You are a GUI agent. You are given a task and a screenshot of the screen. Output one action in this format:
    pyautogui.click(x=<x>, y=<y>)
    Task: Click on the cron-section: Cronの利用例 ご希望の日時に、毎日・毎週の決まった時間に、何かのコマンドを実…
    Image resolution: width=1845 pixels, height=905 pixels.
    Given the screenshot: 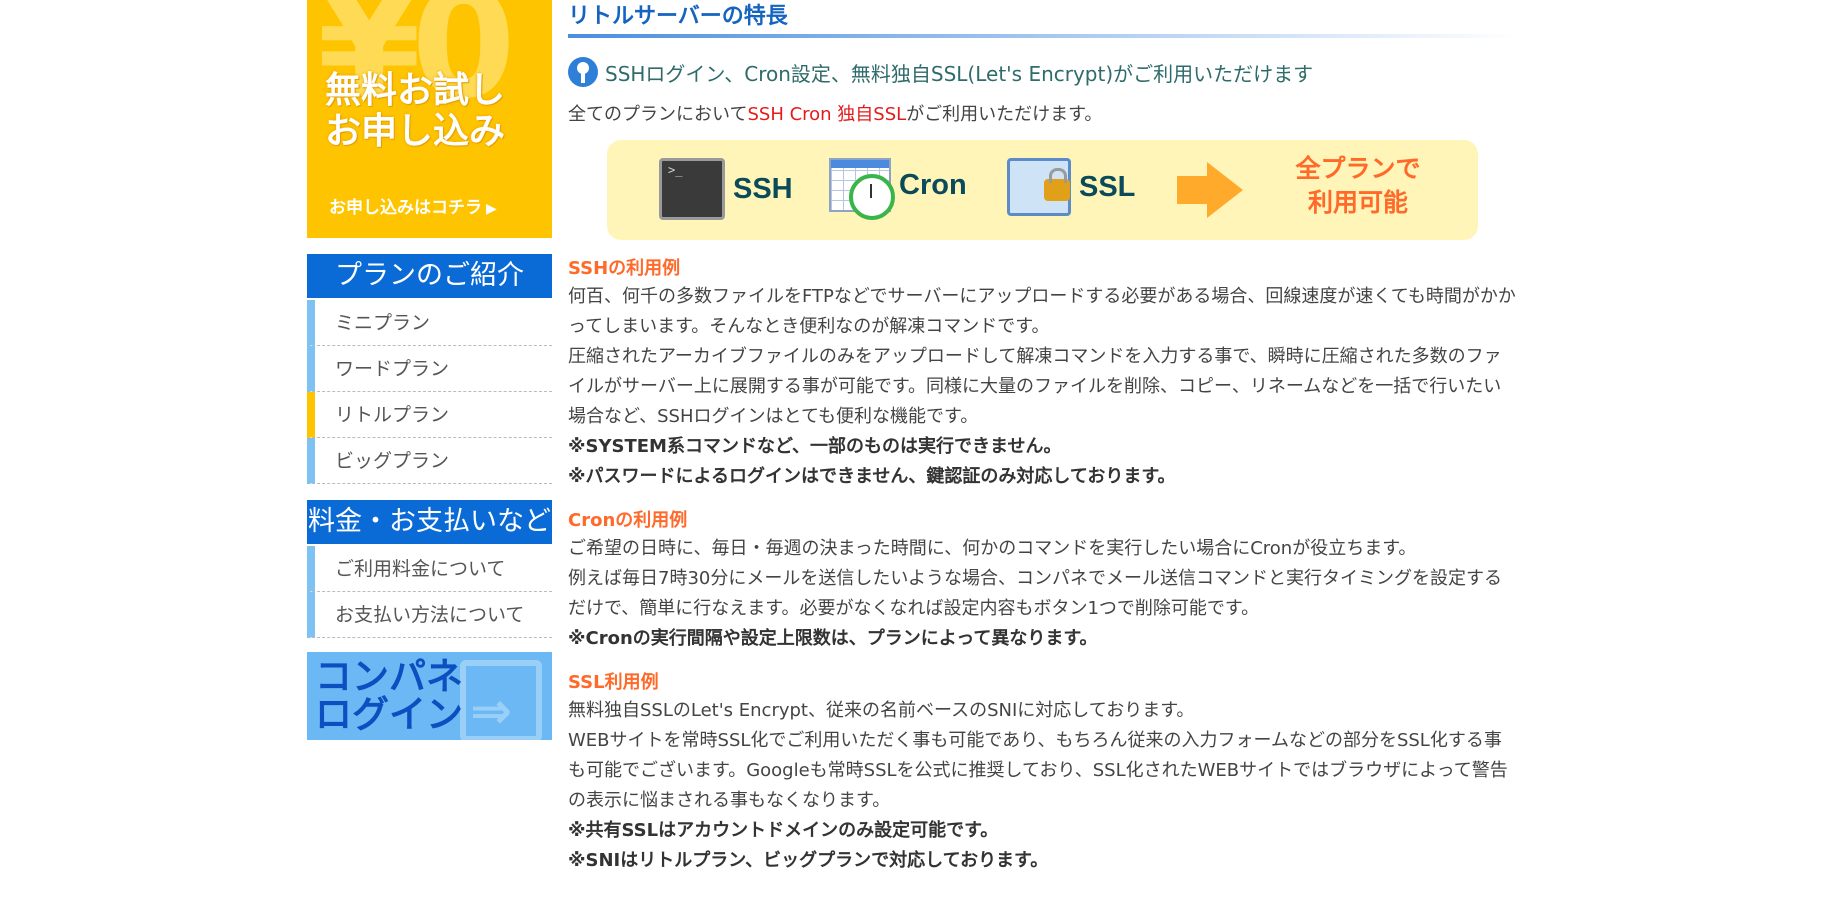 What is the action you would take?
    pyautogui.click(x=1043, y=581)
    